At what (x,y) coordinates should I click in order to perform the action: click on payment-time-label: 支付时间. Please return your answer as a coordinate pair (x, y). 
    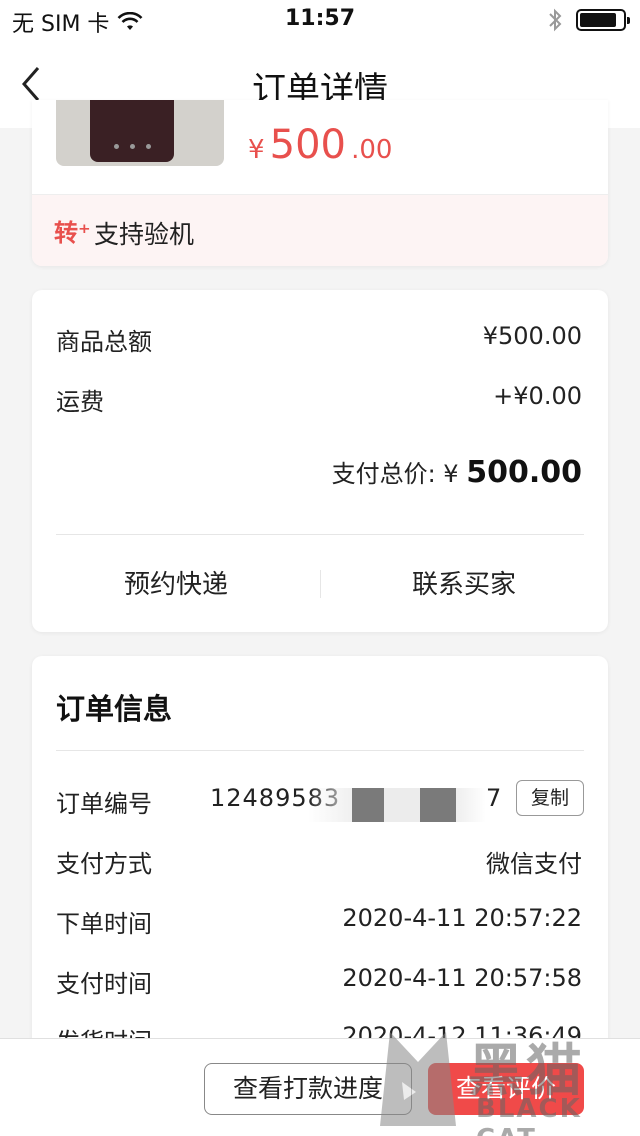
    Looking at the image, I should click on (104, 984).